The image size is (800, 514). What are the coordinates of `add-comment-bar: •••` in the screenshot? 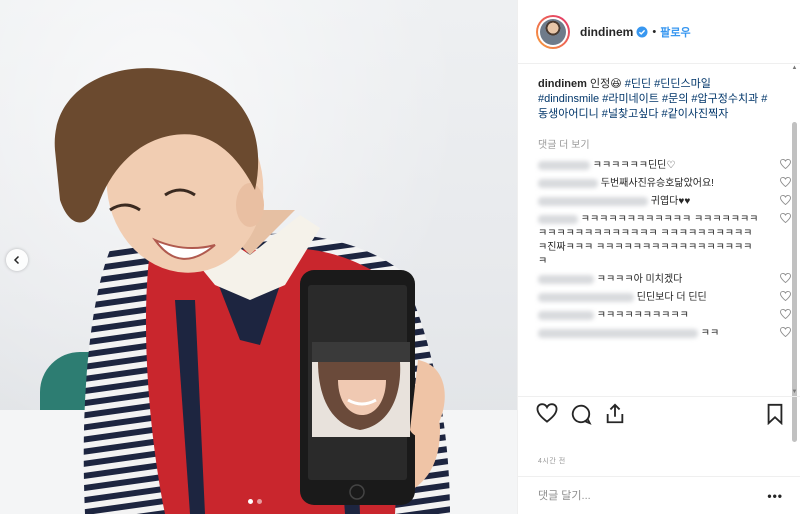 It's located at (659, 495).